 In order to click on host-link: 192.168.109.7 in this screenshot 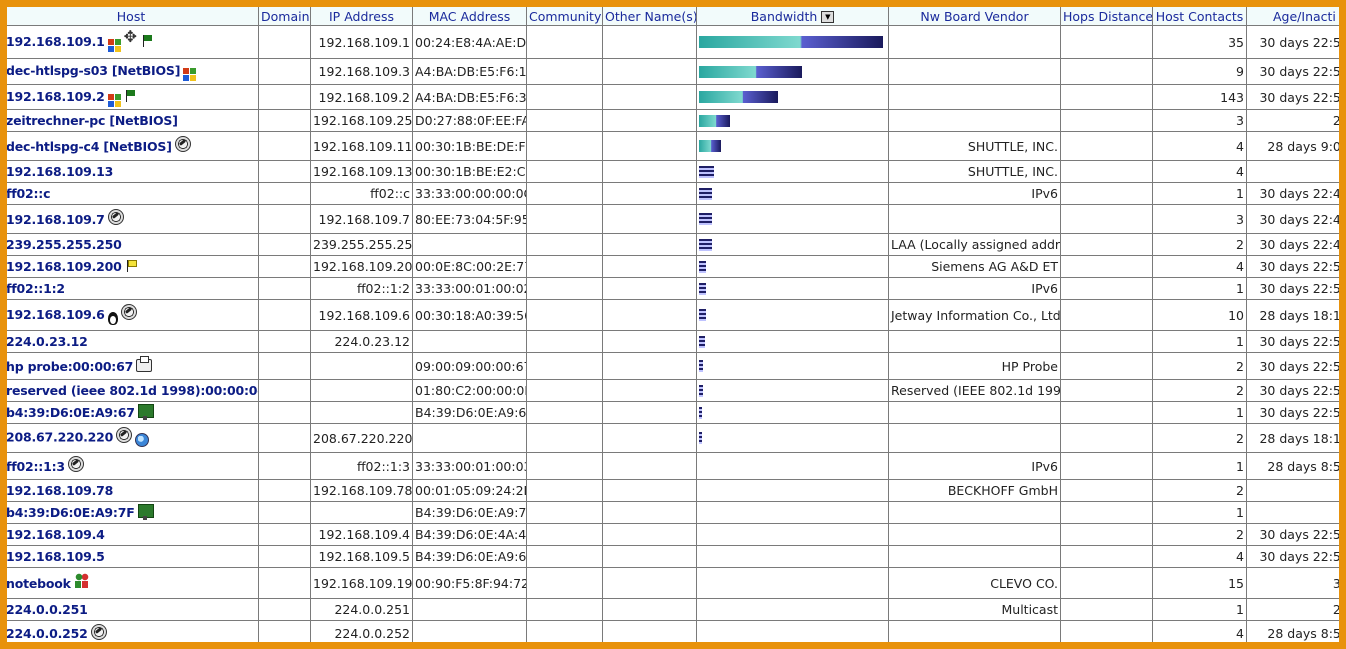, I will do `click(56, 219)`.